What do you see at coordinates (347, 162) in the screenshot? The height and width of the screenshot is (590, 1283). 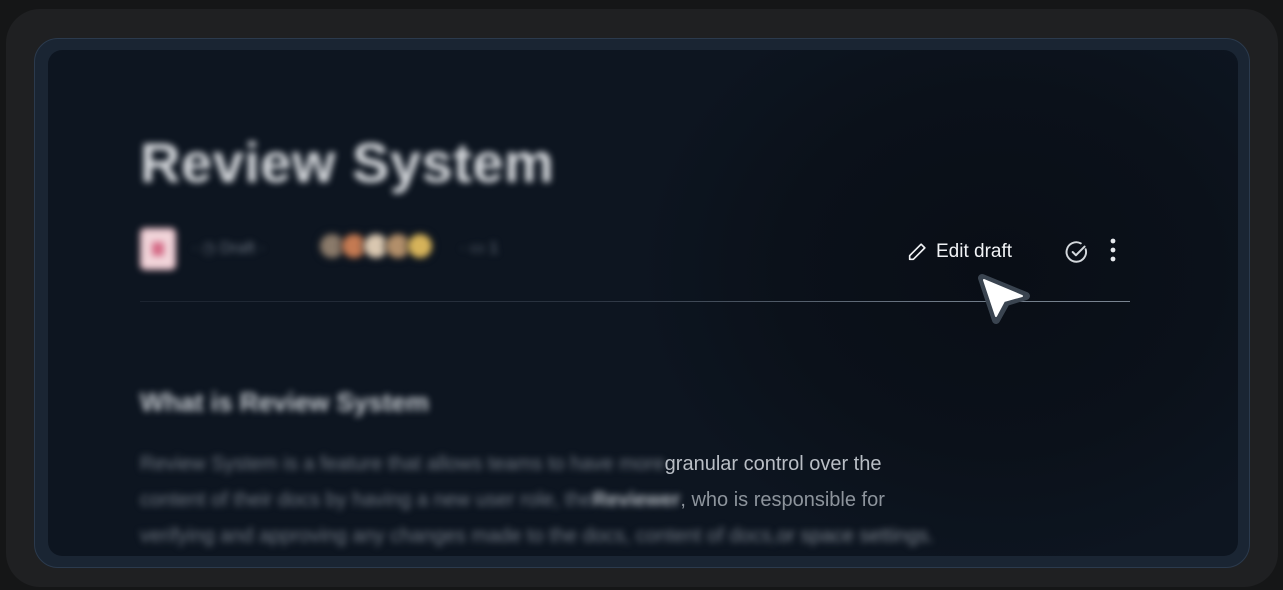 I see `page-title: Review System` at bounding box center [347, 162].